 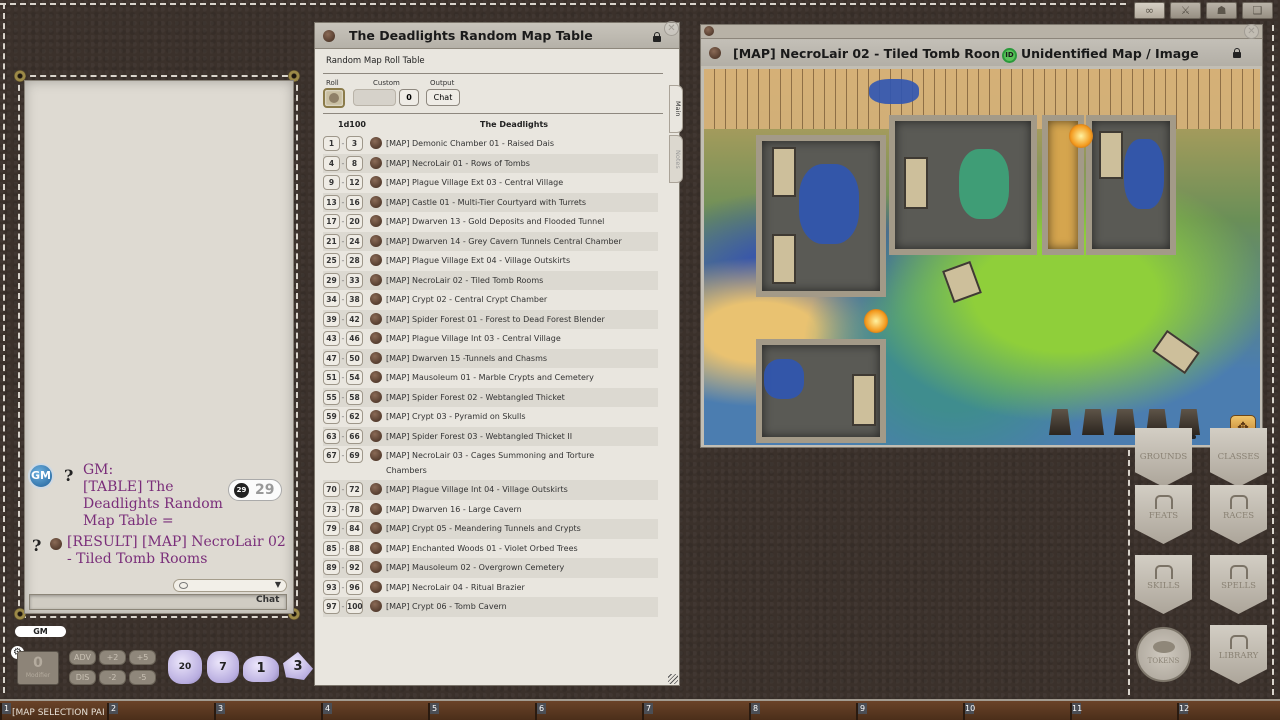 What do you see at coordinates (511, 143) in the screenshot?
I see `result-text: [MAP] Demonic Chamber 01 - Raised Dais` at bounding box center [511, 143].